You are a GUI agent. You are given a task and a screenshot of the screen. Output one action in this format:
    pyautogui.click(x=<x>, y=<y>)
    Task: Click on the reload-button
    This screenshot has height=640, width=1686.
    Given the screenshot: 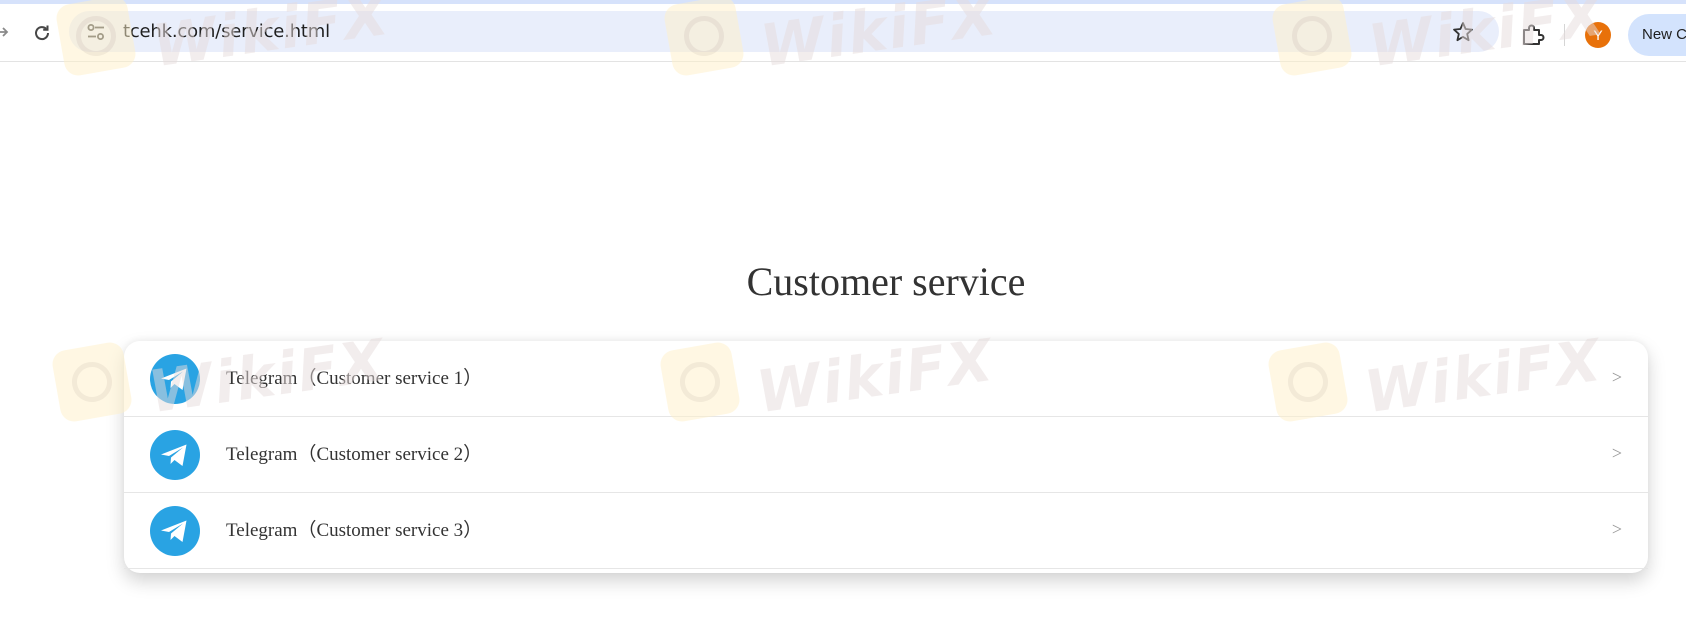 What is the action you would take?
    pyautogui.click(x=42, y=33)
    